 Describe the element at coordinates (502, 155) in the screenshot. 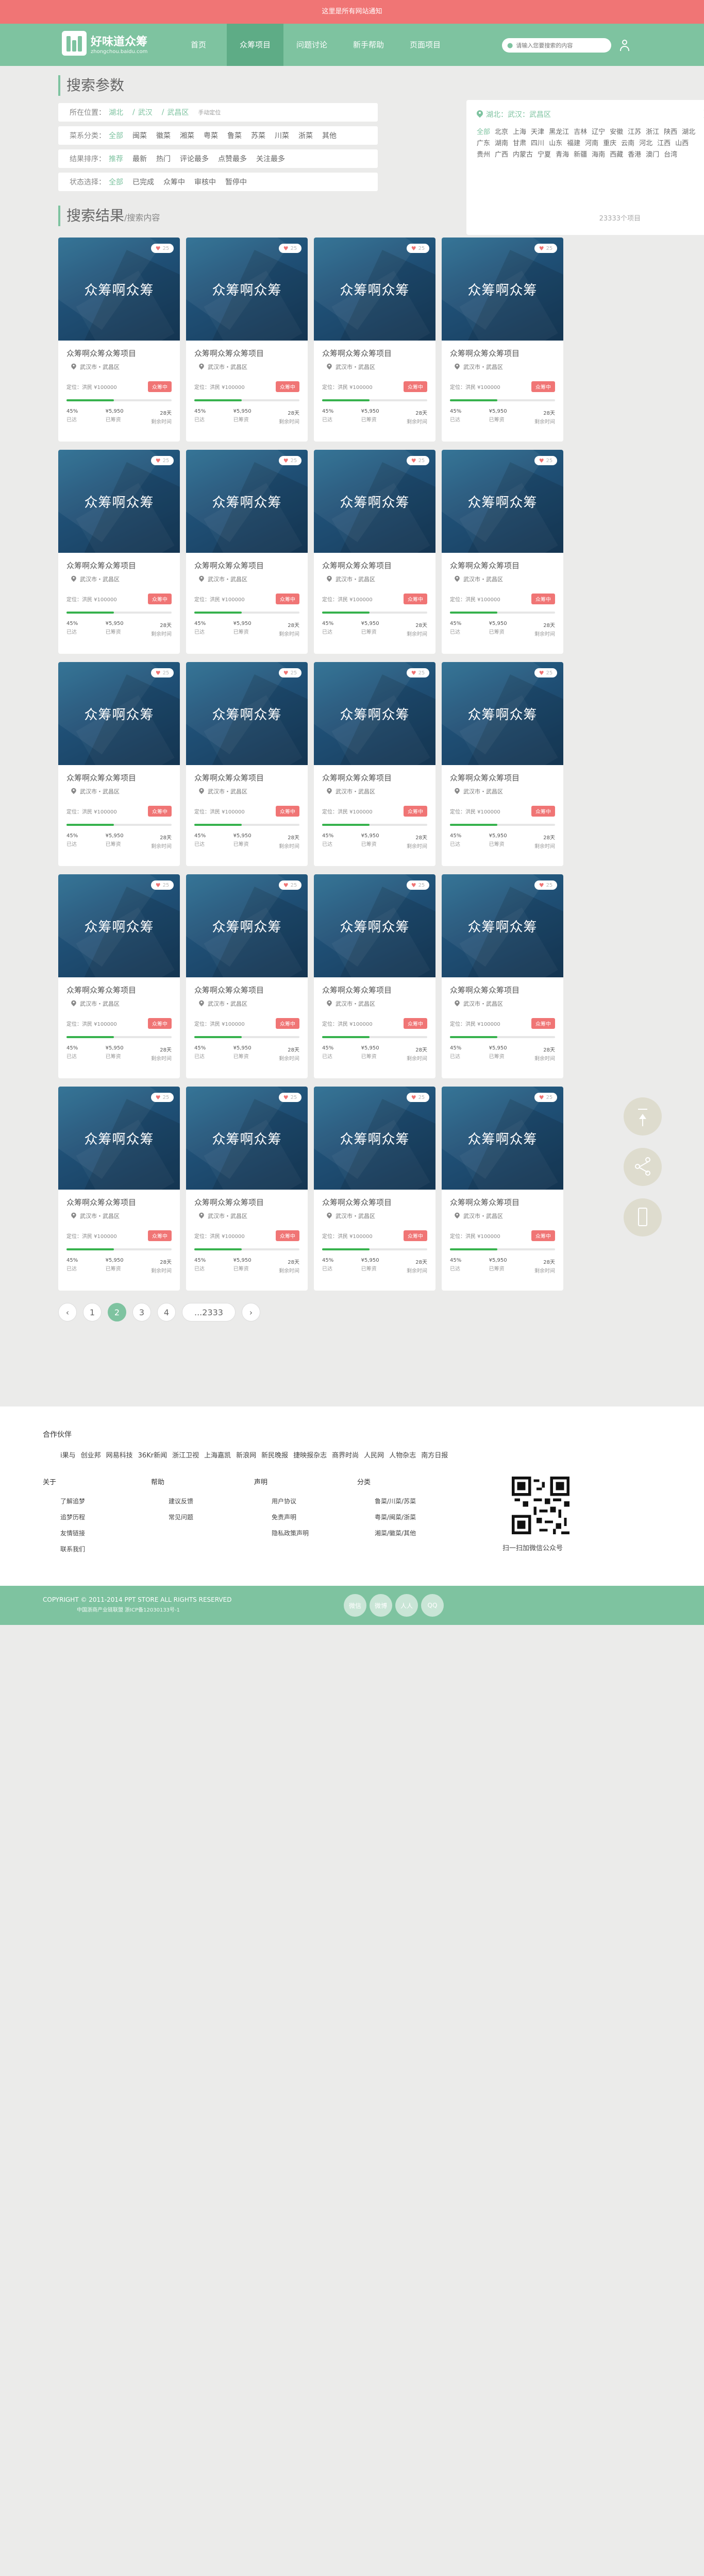

I see `province-option: 广西` at that location.